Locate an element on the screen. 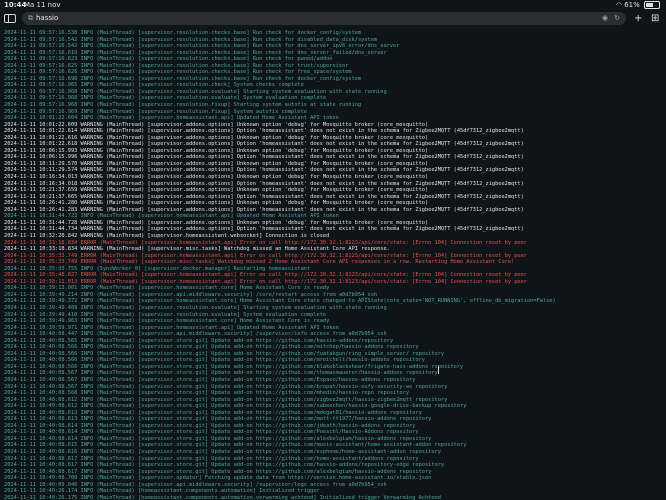 The width and height of the screenshot is (666, 500). tabs-icon: ⧉ is located at coordinates (30, 18).